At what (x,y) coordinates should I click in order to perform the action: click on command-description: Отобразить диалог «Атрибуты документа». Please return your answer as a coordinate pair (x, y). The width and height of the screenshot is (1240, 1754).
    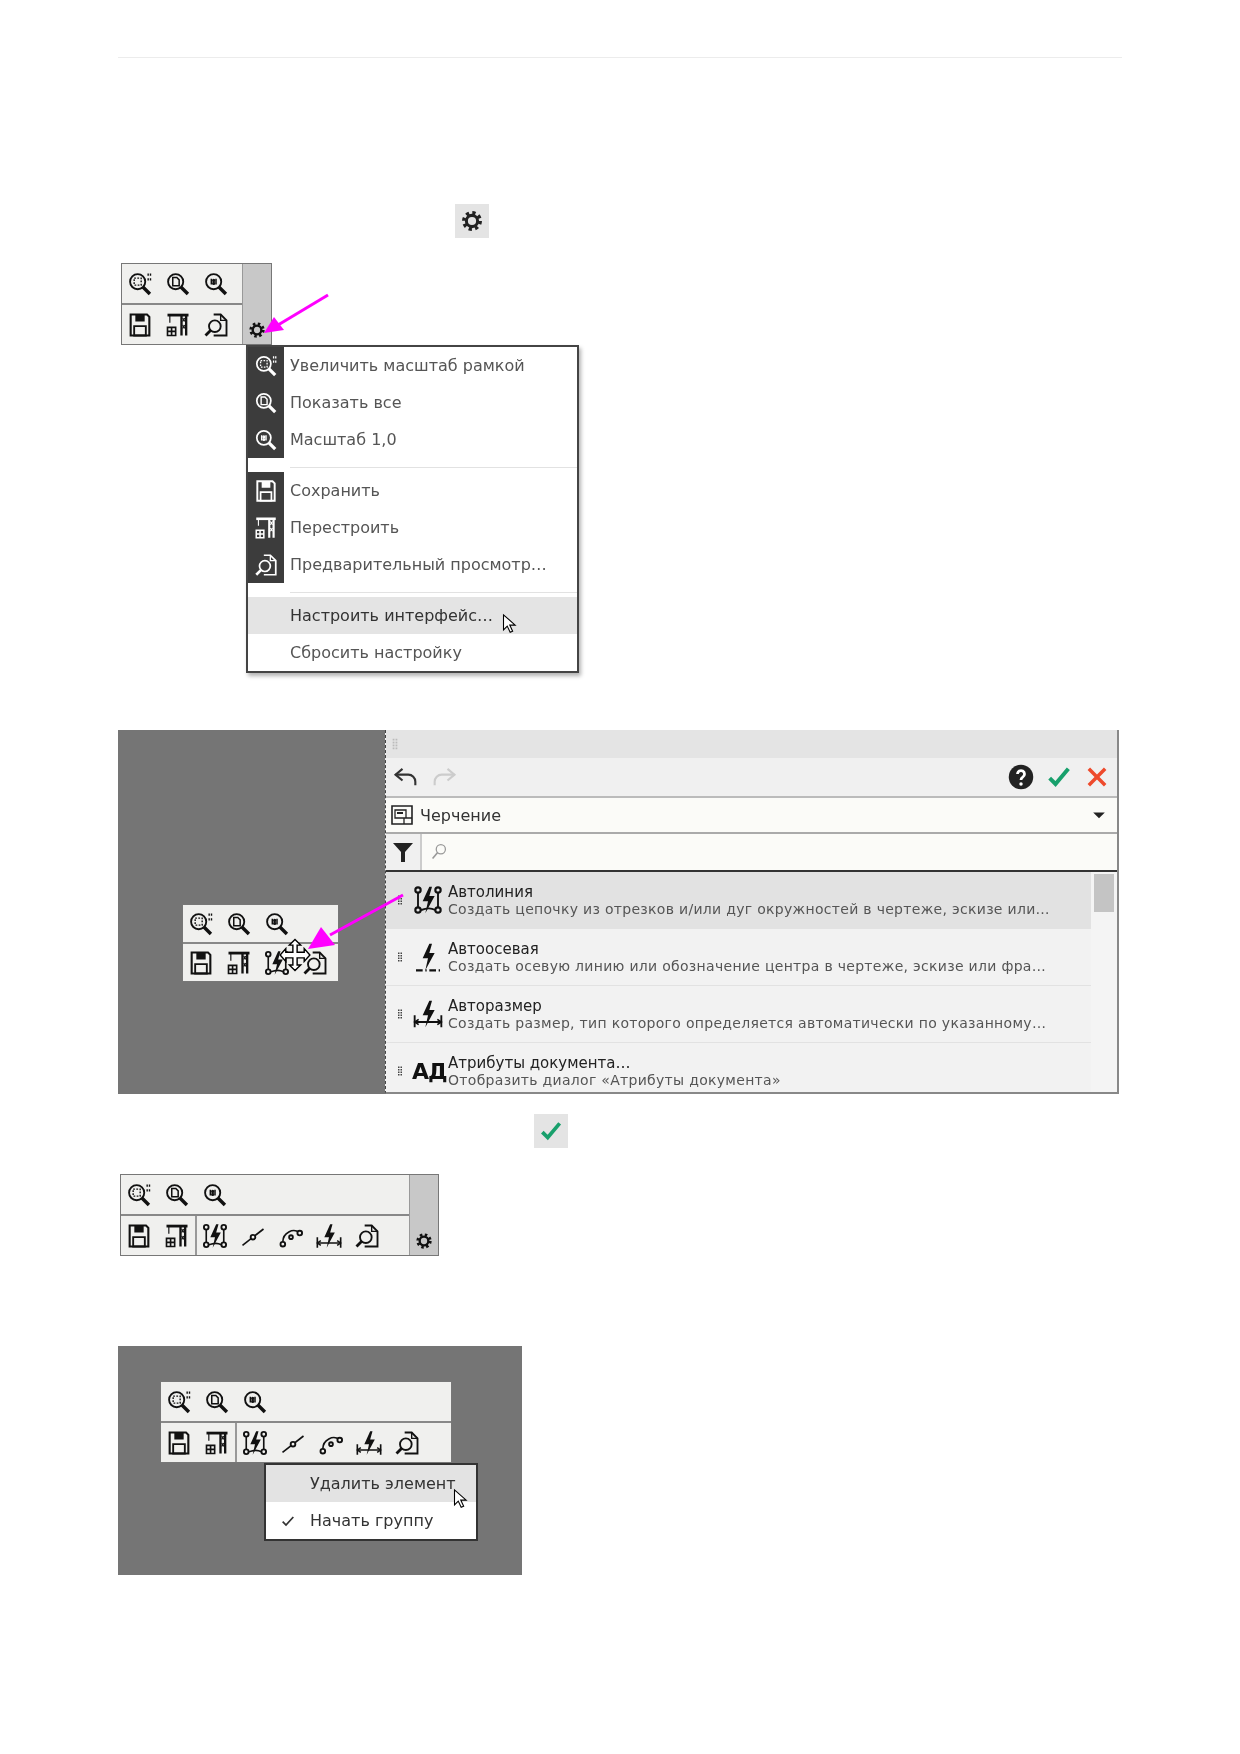
    Looking at the image, I should click on (614, 1080).